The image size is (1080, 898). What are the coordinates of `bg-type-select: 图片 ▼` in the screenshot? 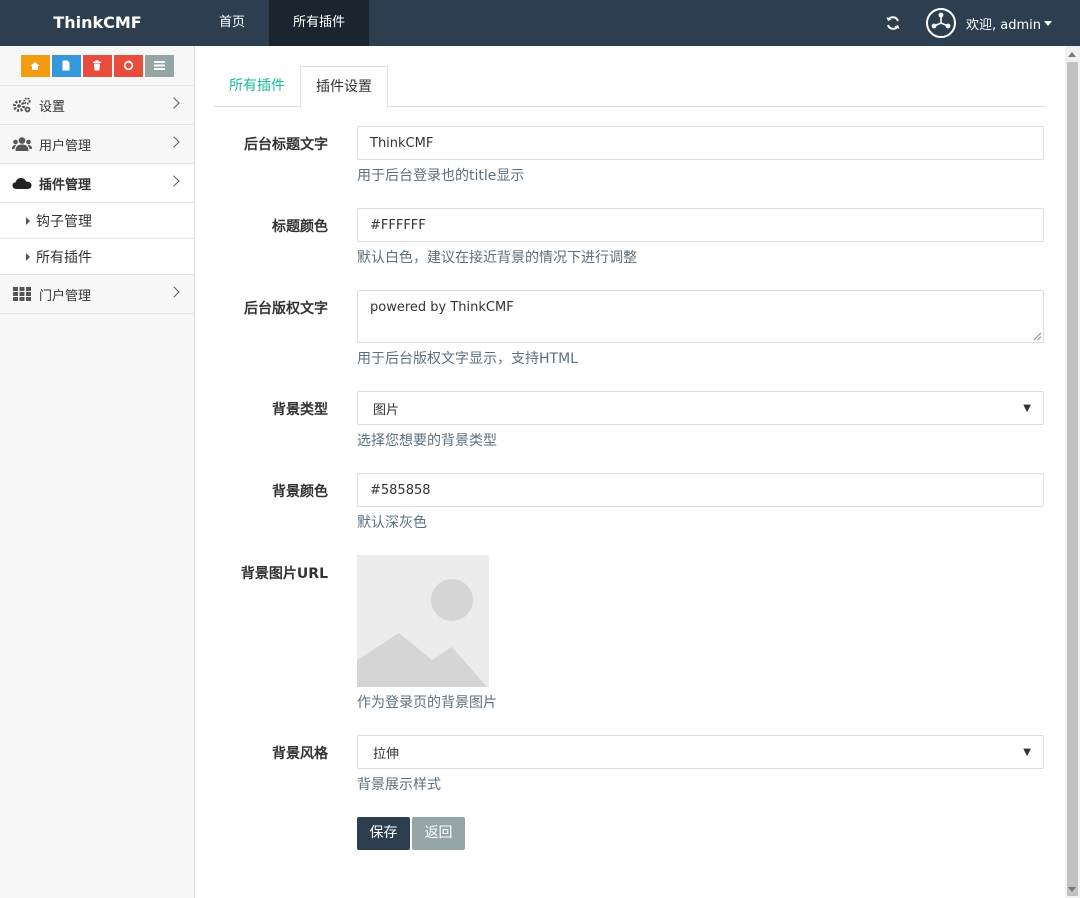 It's located at (700, 408).